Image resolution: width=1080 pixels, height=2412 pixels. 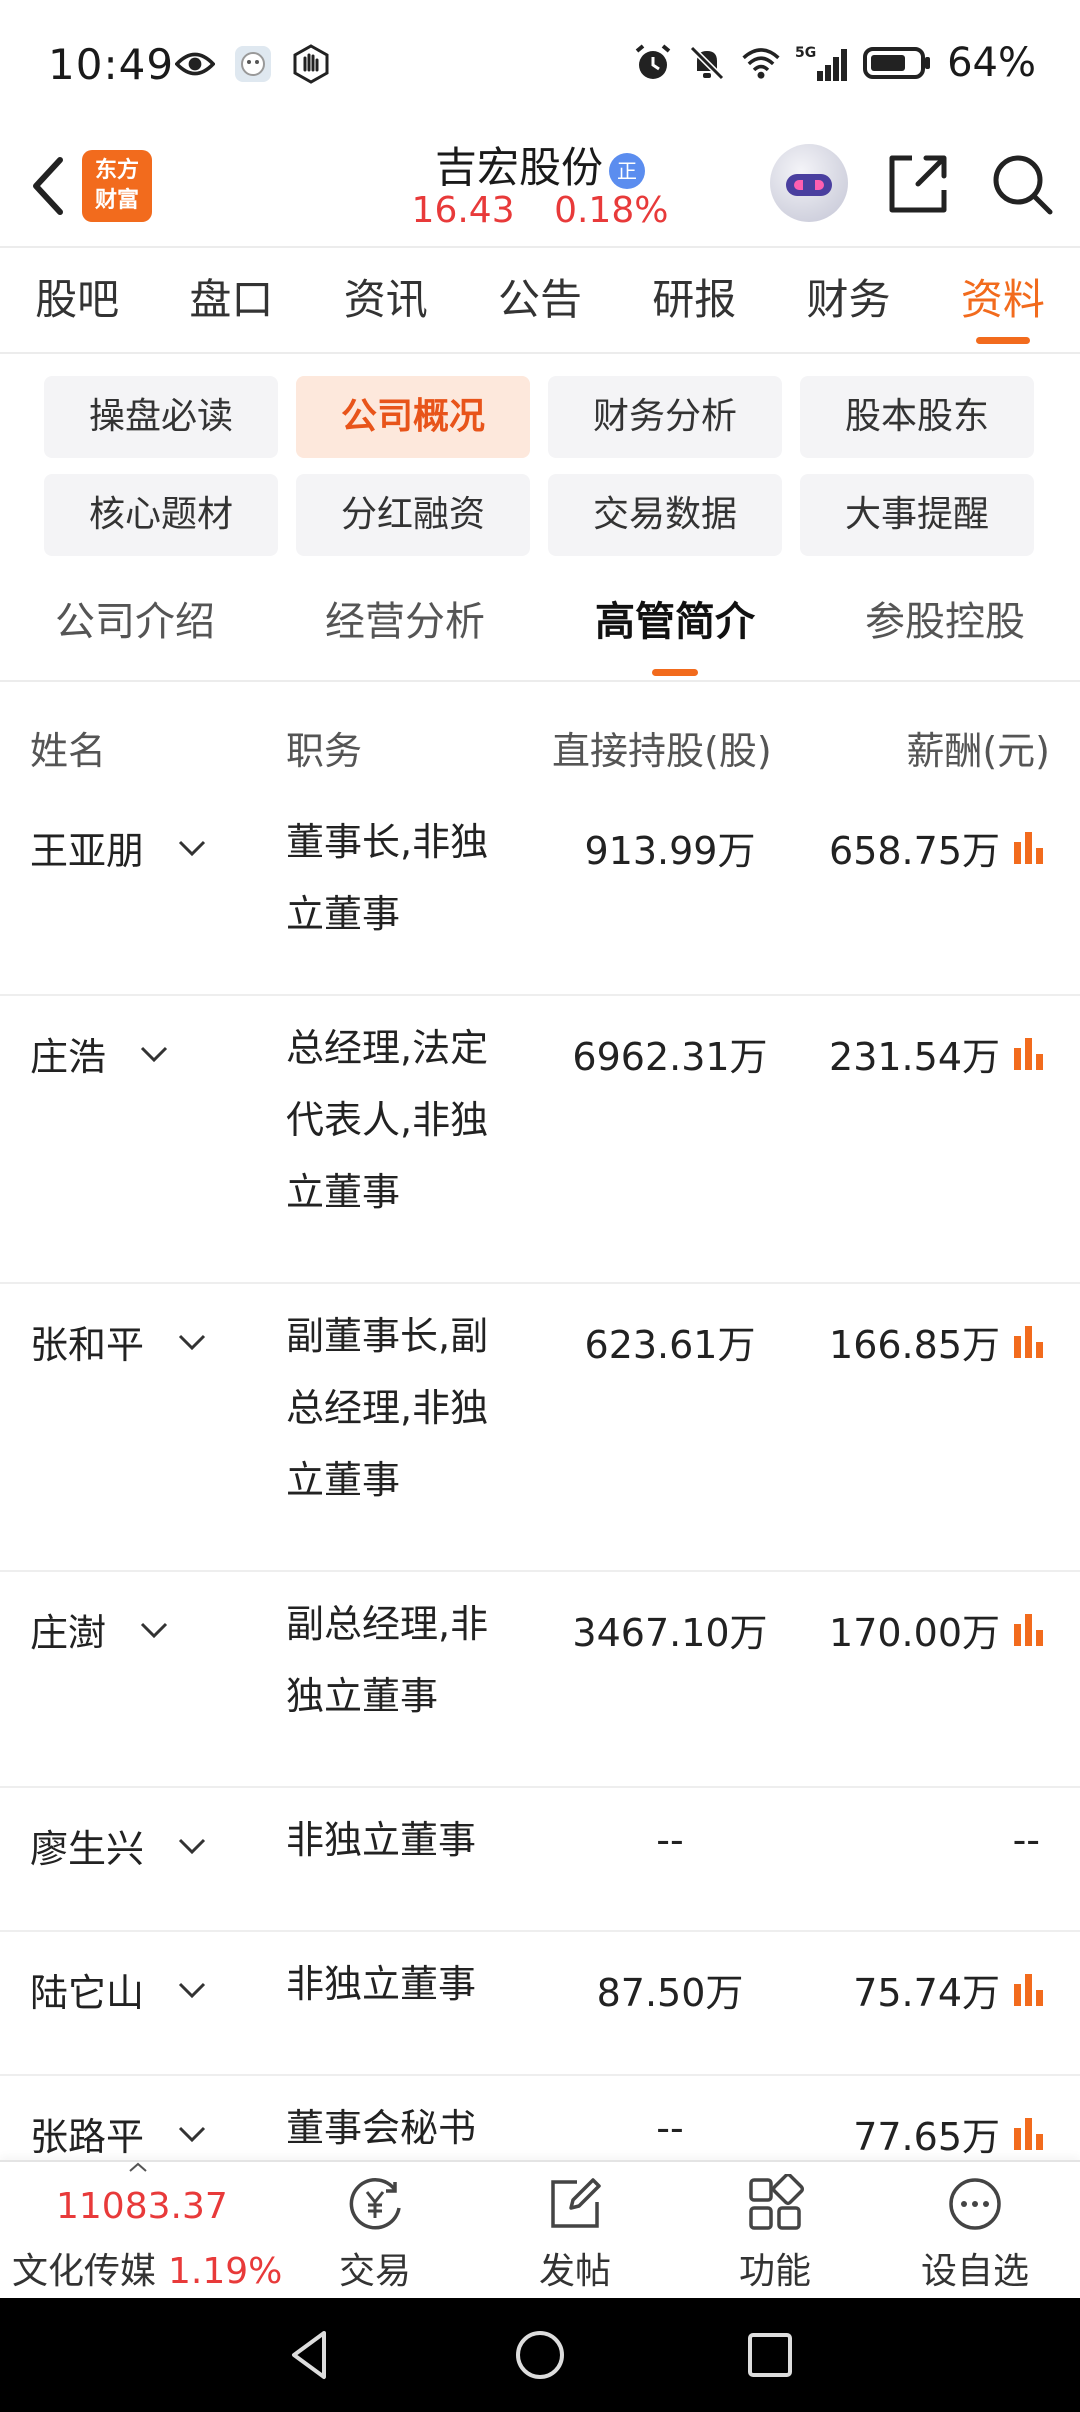 What do you see at coordinates (675, 627) in the screenshot?
I see `section-tab-executives: 高管简介` at bounding box center [675, 627].